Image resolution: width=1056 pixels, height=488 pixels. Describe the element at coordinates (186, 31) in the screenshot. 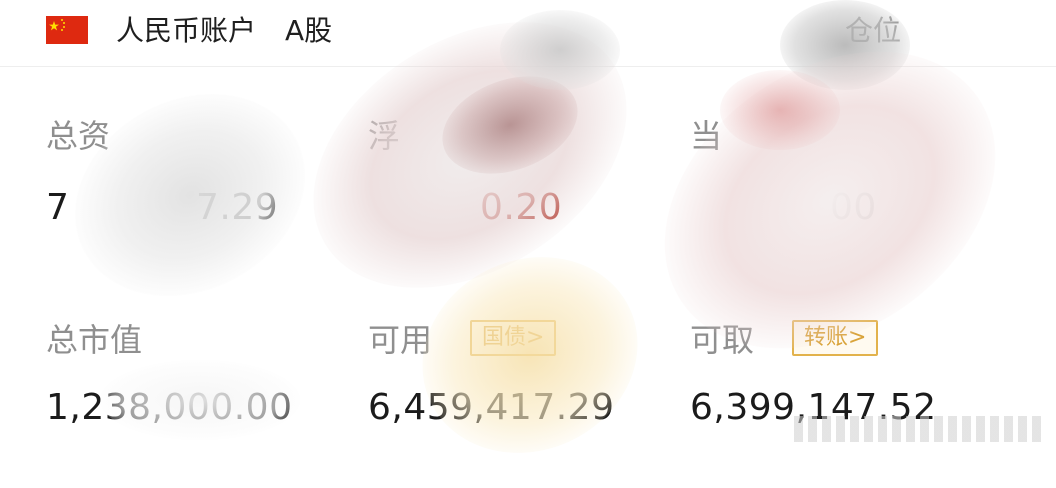

I see `account-title: 人民币账户` at that location.